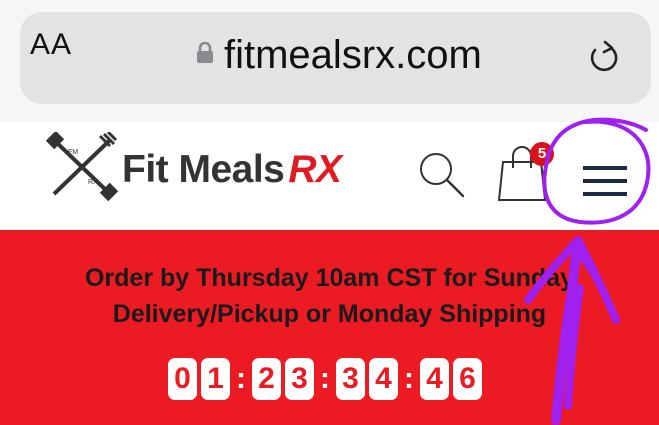  I want to click on countdown-digit: 2, so click(266, 379).